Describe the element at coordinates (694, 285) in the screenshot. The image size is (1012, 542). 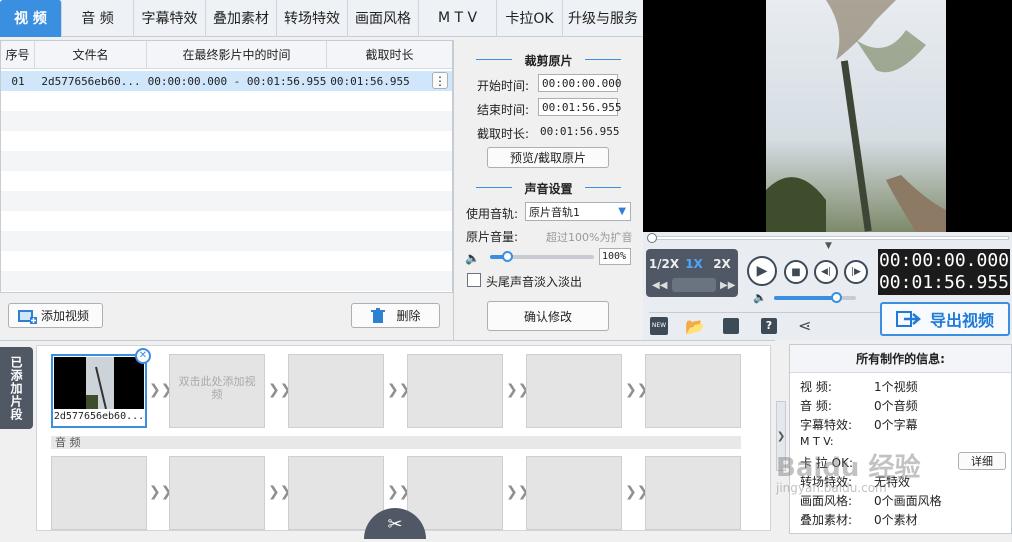
I see `jog-wheel` at that location.